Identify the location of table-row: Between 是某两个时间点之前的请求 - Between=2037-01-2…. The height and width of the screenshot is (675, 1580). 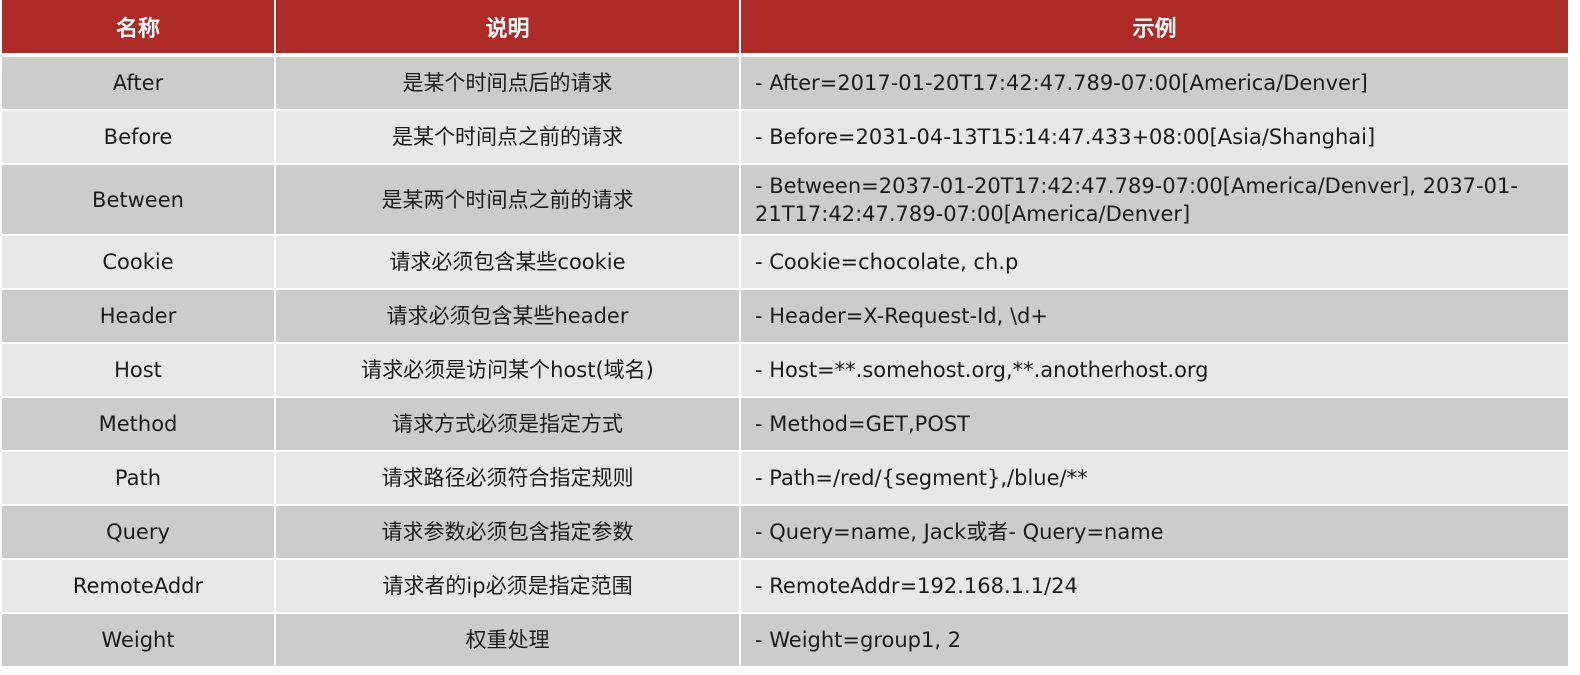
(785, 200).